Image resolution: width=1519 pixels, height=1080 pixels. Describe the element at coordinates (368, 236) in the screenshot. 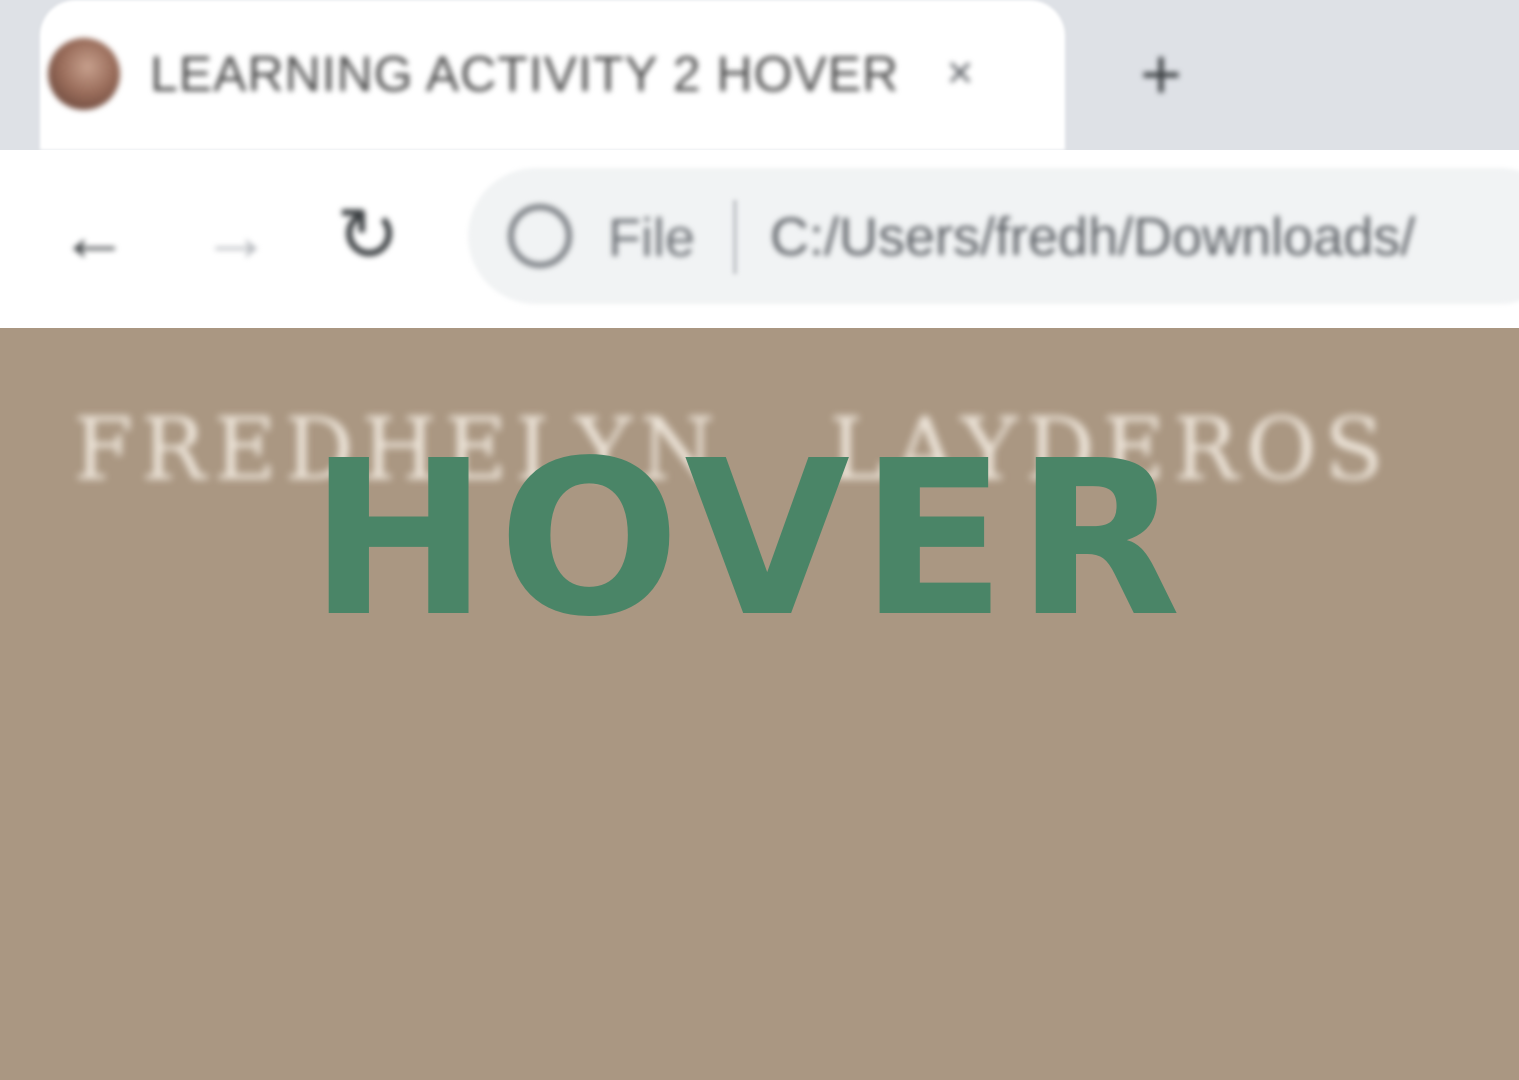

I see `reload-icon: ↻` at that location.